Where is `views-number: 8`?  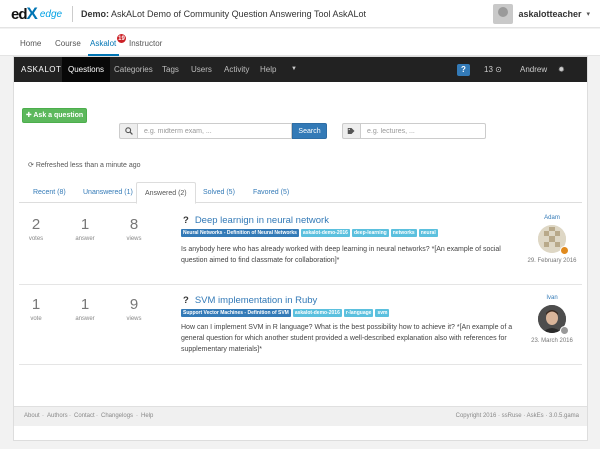 views-number: 8 is located at coordinates (134, 224).